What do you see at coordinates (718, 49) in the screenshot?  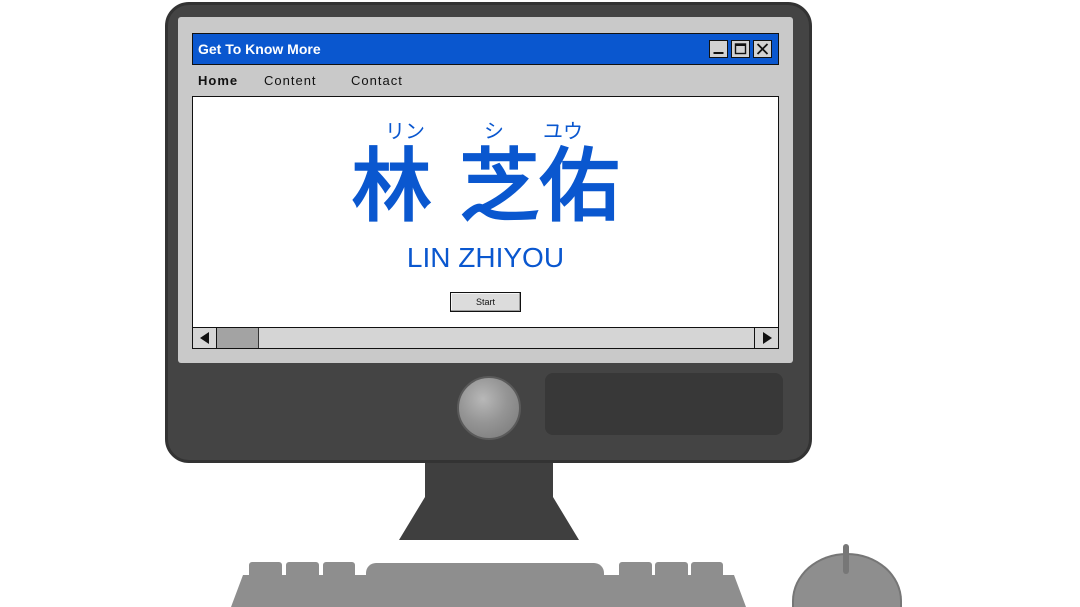 I see `minimize-button` at bounding box center [718, 49].